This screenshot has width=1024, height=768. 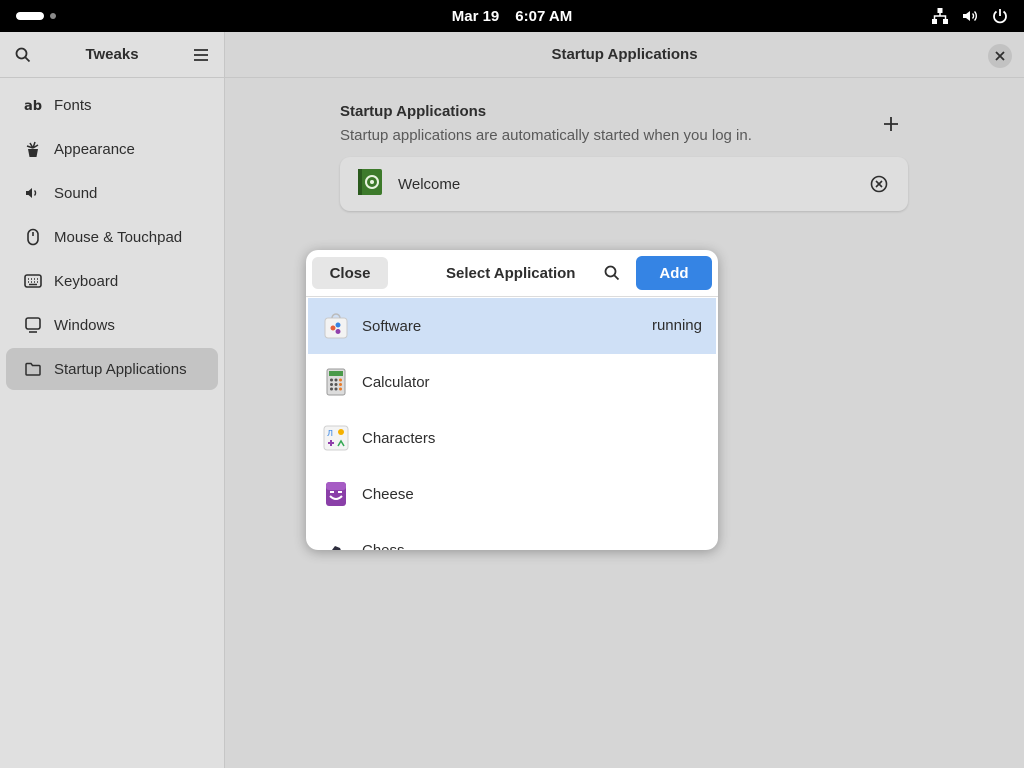 What do you see at coordinates (392, 326) in the screenshot?
I see `list-item-label: Software` at bounding box center [392, 326].